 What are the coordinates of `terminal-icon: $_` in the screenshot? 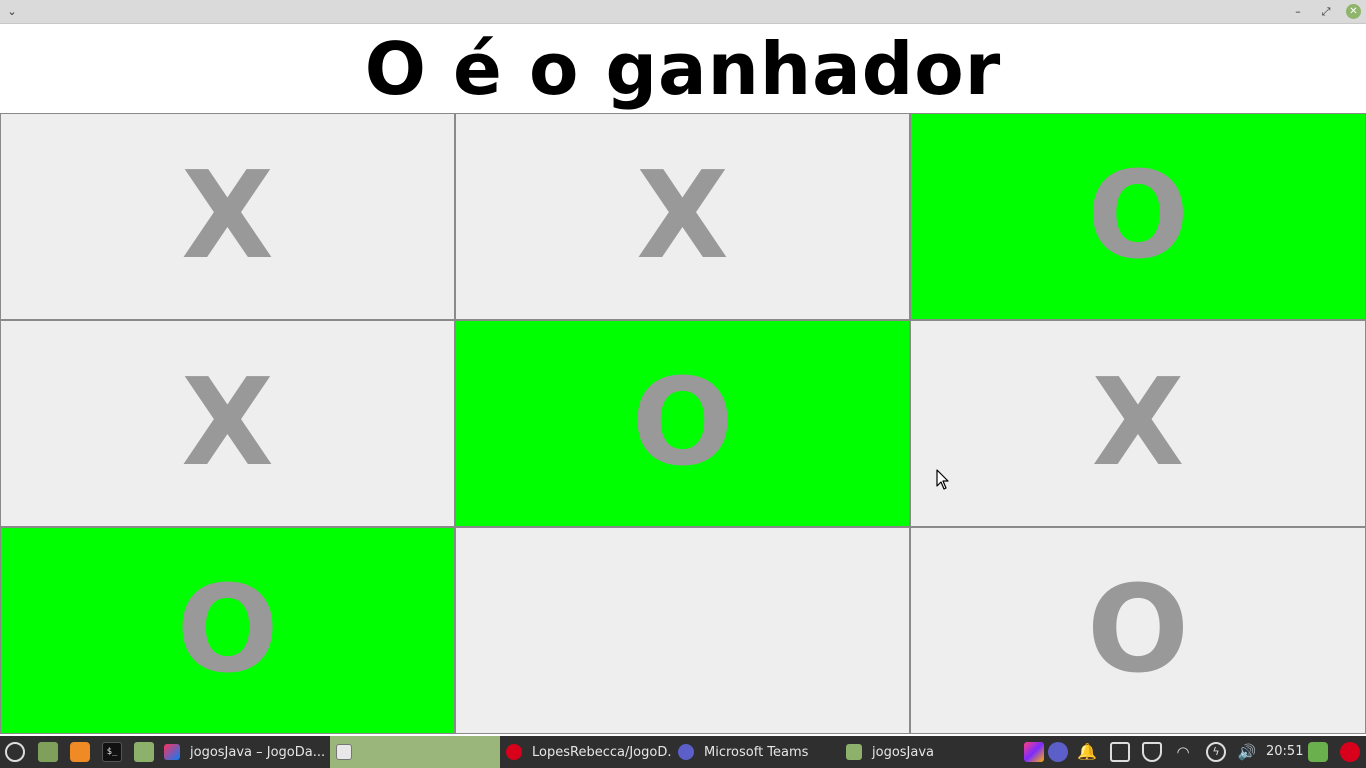 It's located at (112, 752).